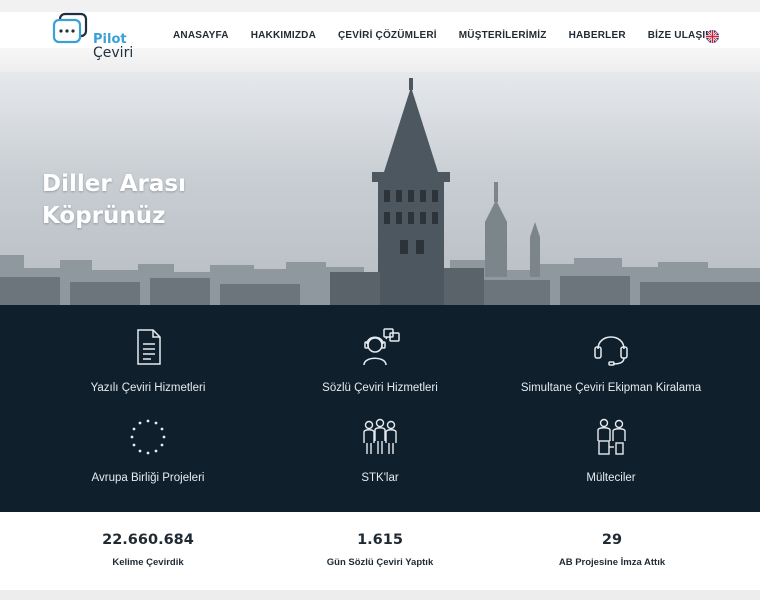  What do you see at coordinates (148, 562) in the screenshot?
I see `stat-label: Kelime Çevirdik` at bounding box center [148, 562].